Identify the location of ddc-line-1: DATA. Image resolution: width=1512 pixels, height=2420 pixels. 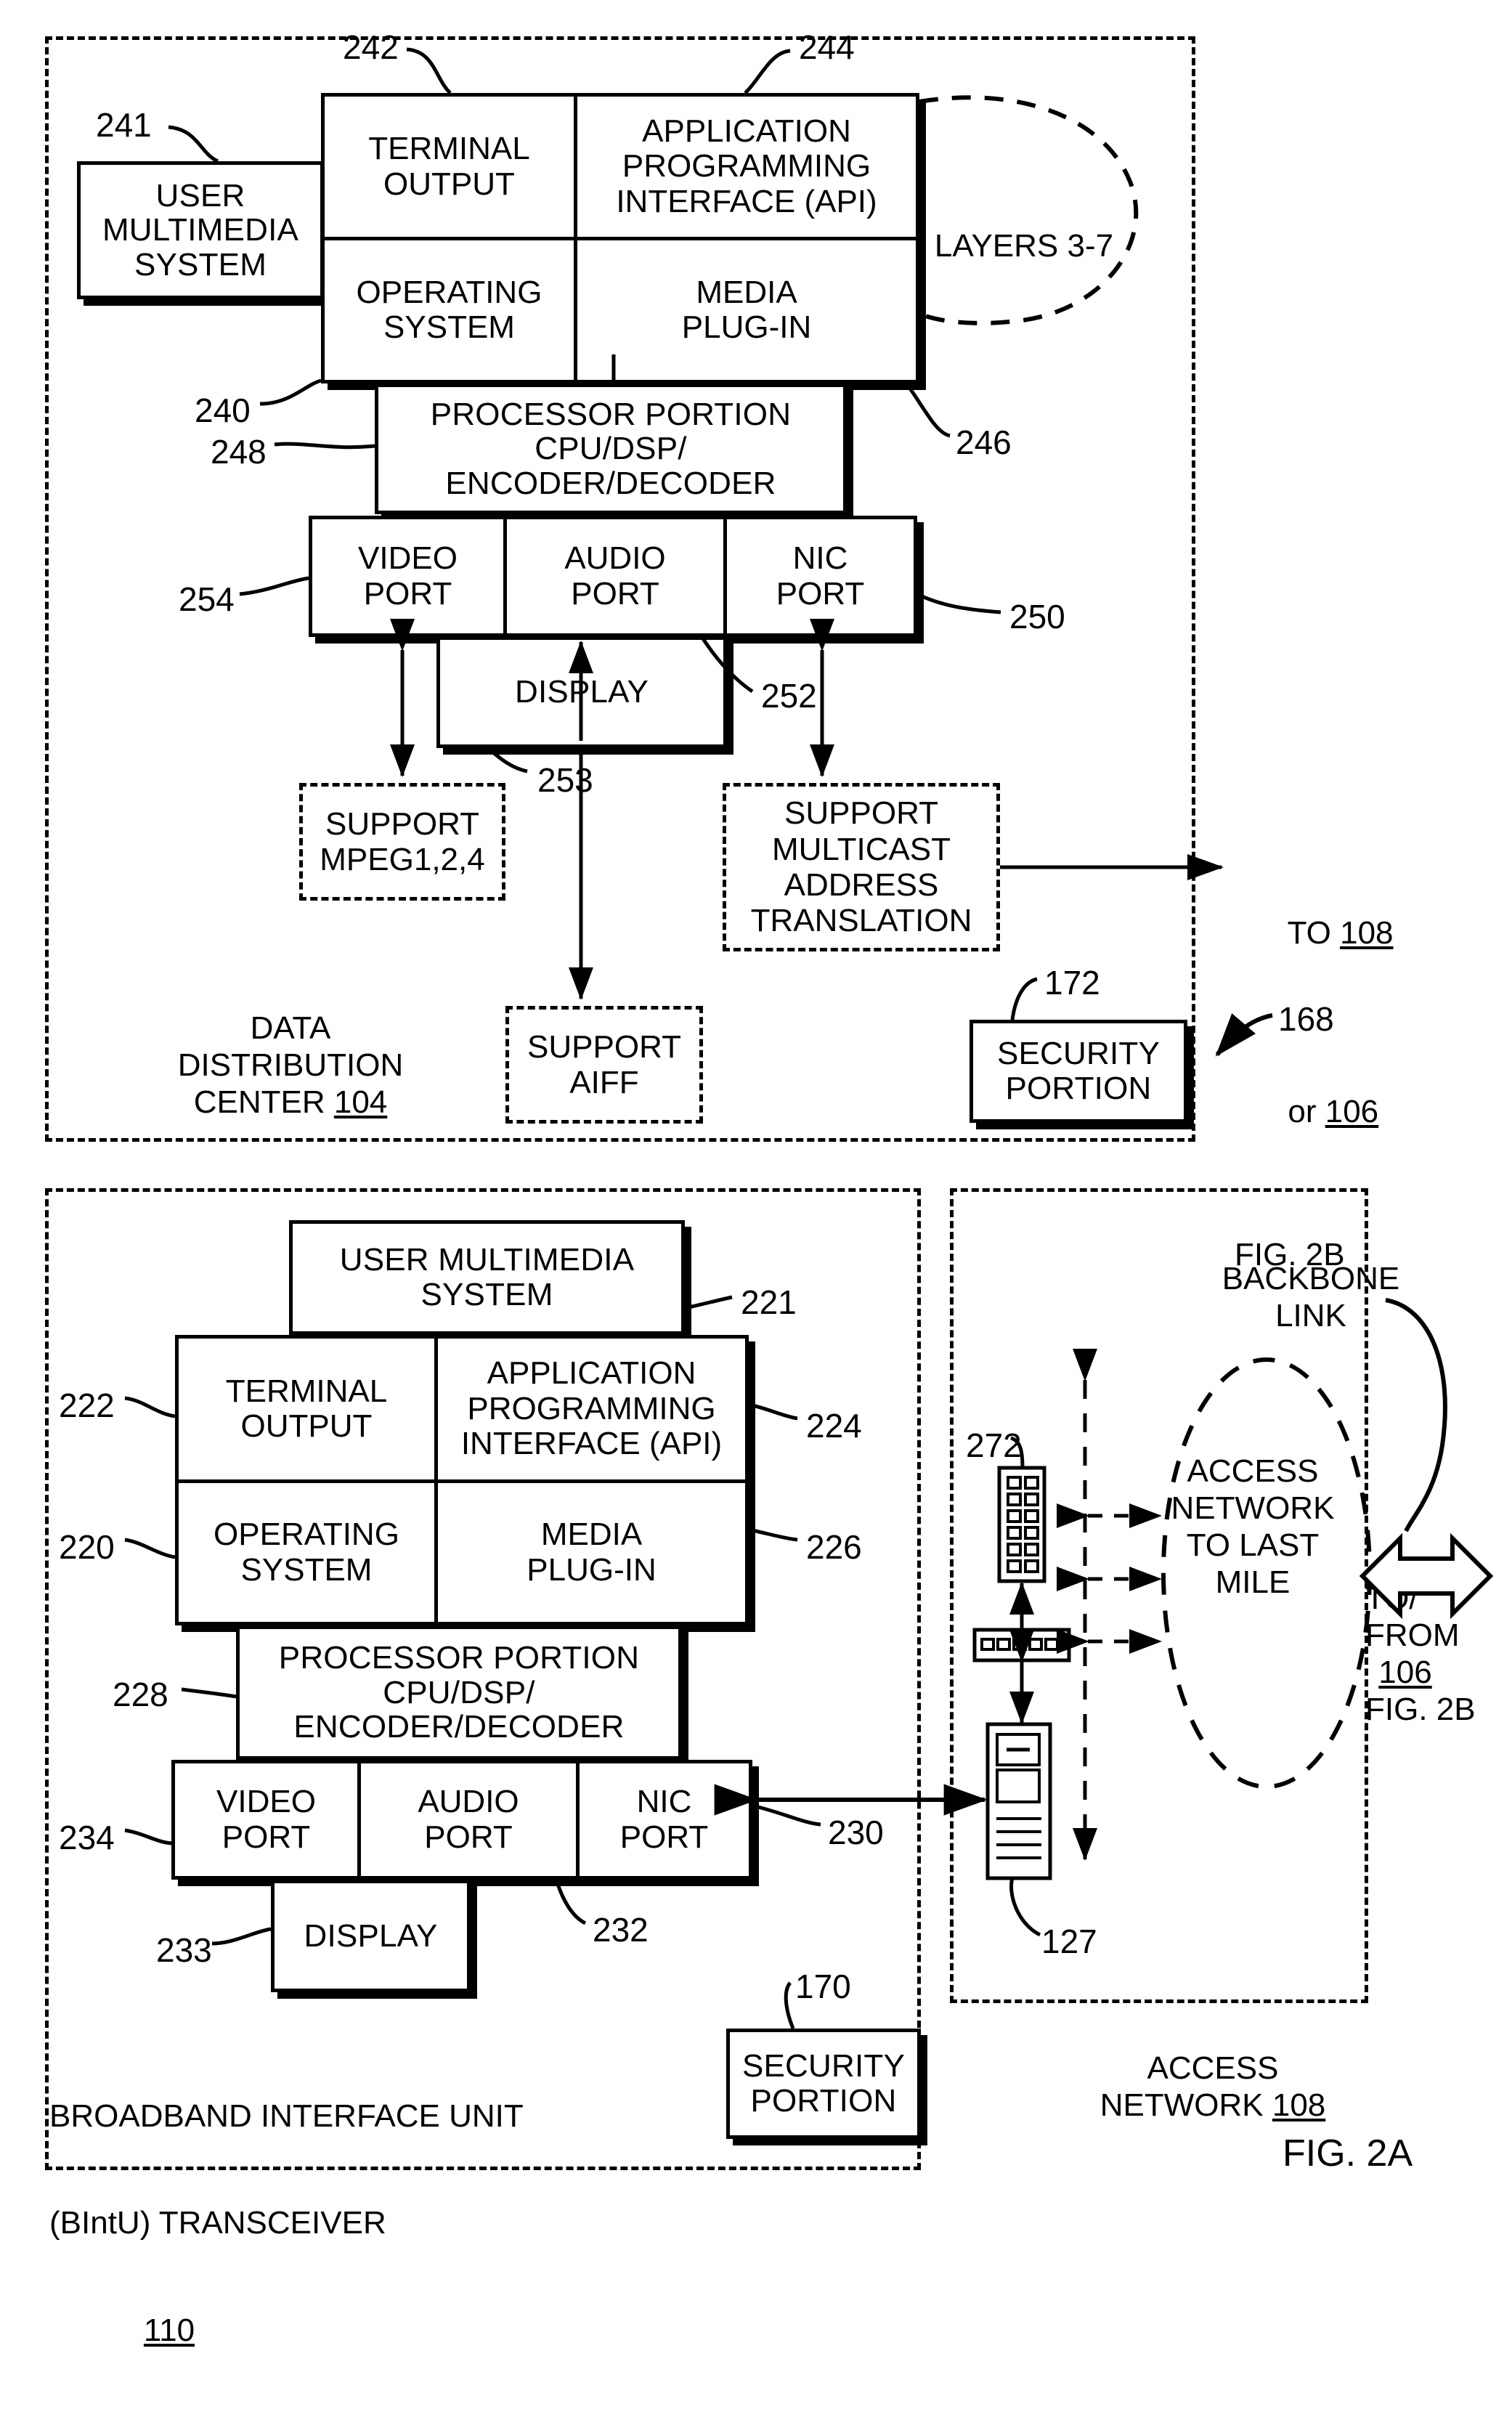
(290, 1028).